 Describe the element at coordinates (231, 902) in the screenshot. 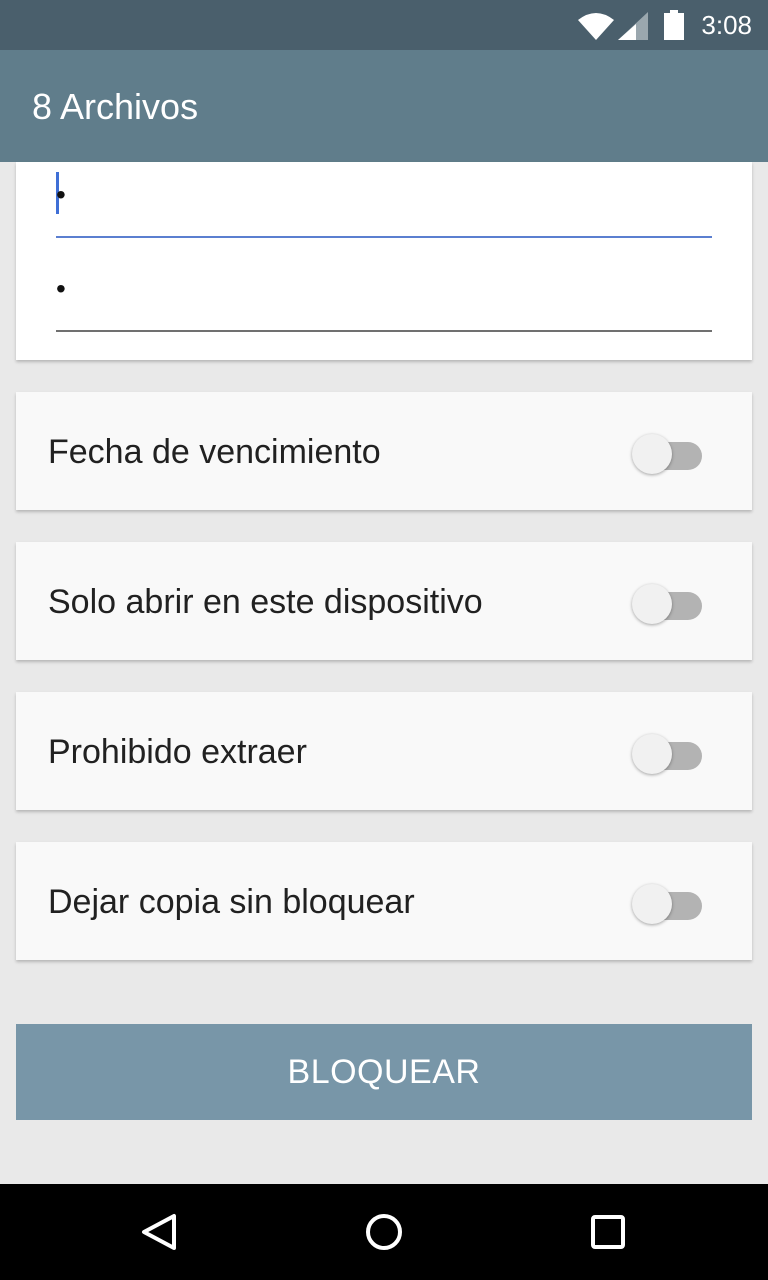

I see `option-label: Dejar copia sin bloquear` at that location.